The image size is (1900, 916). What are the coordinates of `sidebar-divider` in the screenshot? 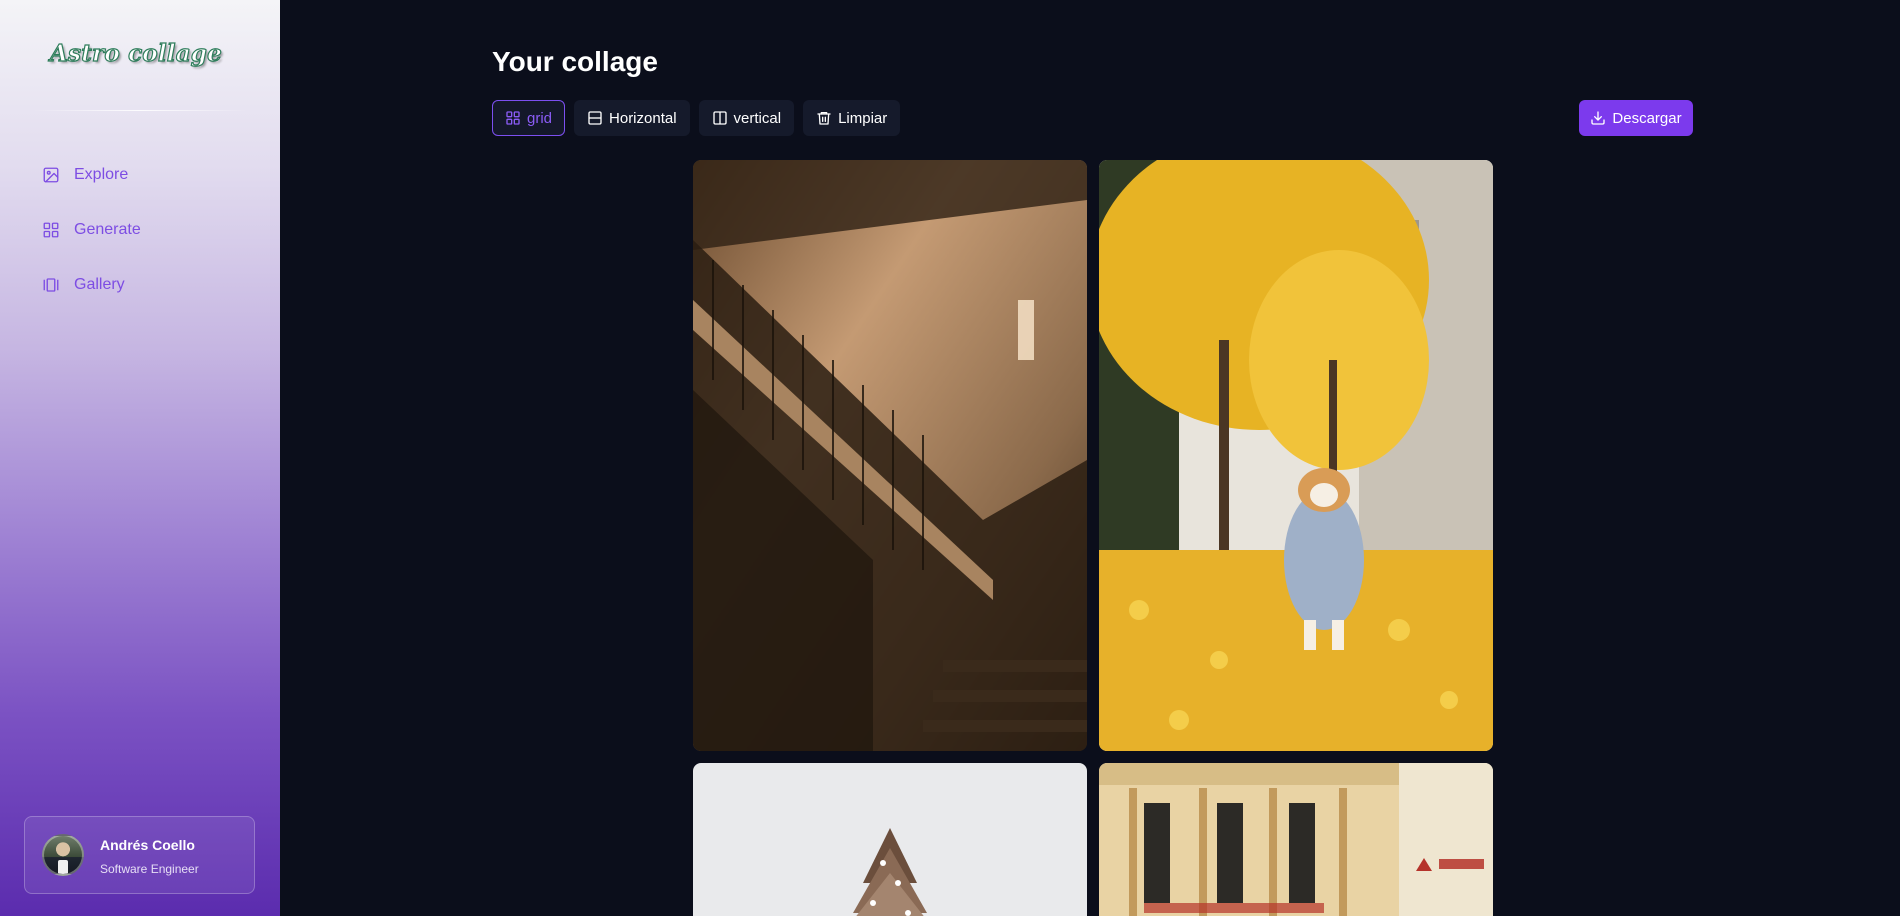 It's located at (140, 110).